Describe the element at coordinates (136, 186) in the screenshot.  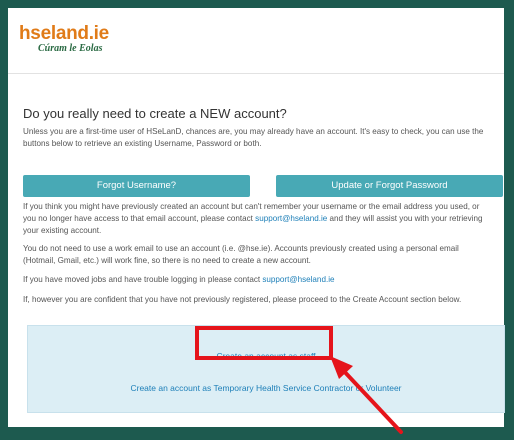
I see `forgot-username-button: Forgot Username?` at that location.